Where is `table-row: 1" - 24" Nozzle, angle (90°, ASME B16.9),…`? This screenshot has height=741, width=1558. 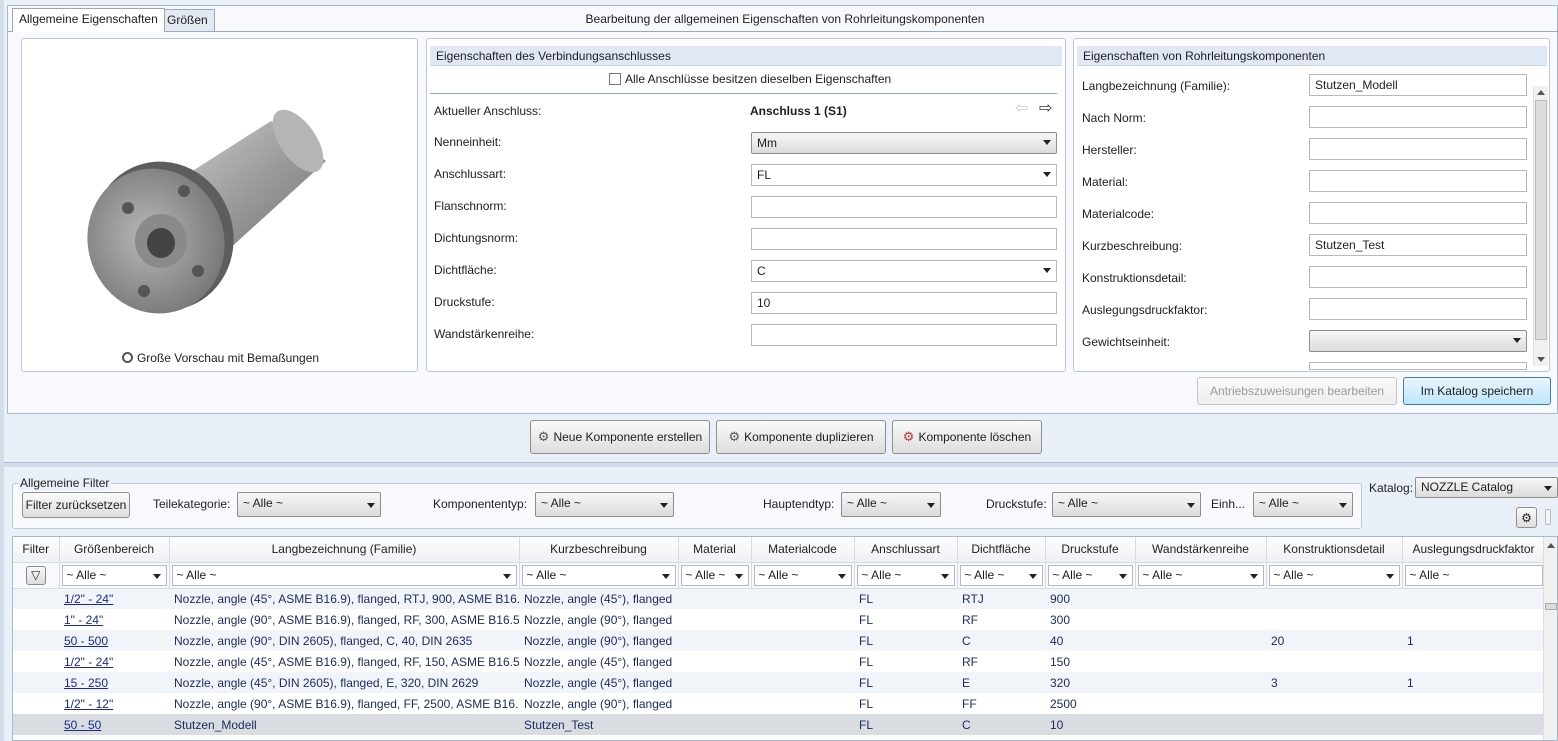 table-row: 1" - 24" Nozzle, angle (90°, ASME B16.9),… is located at coordinates (779, 619).